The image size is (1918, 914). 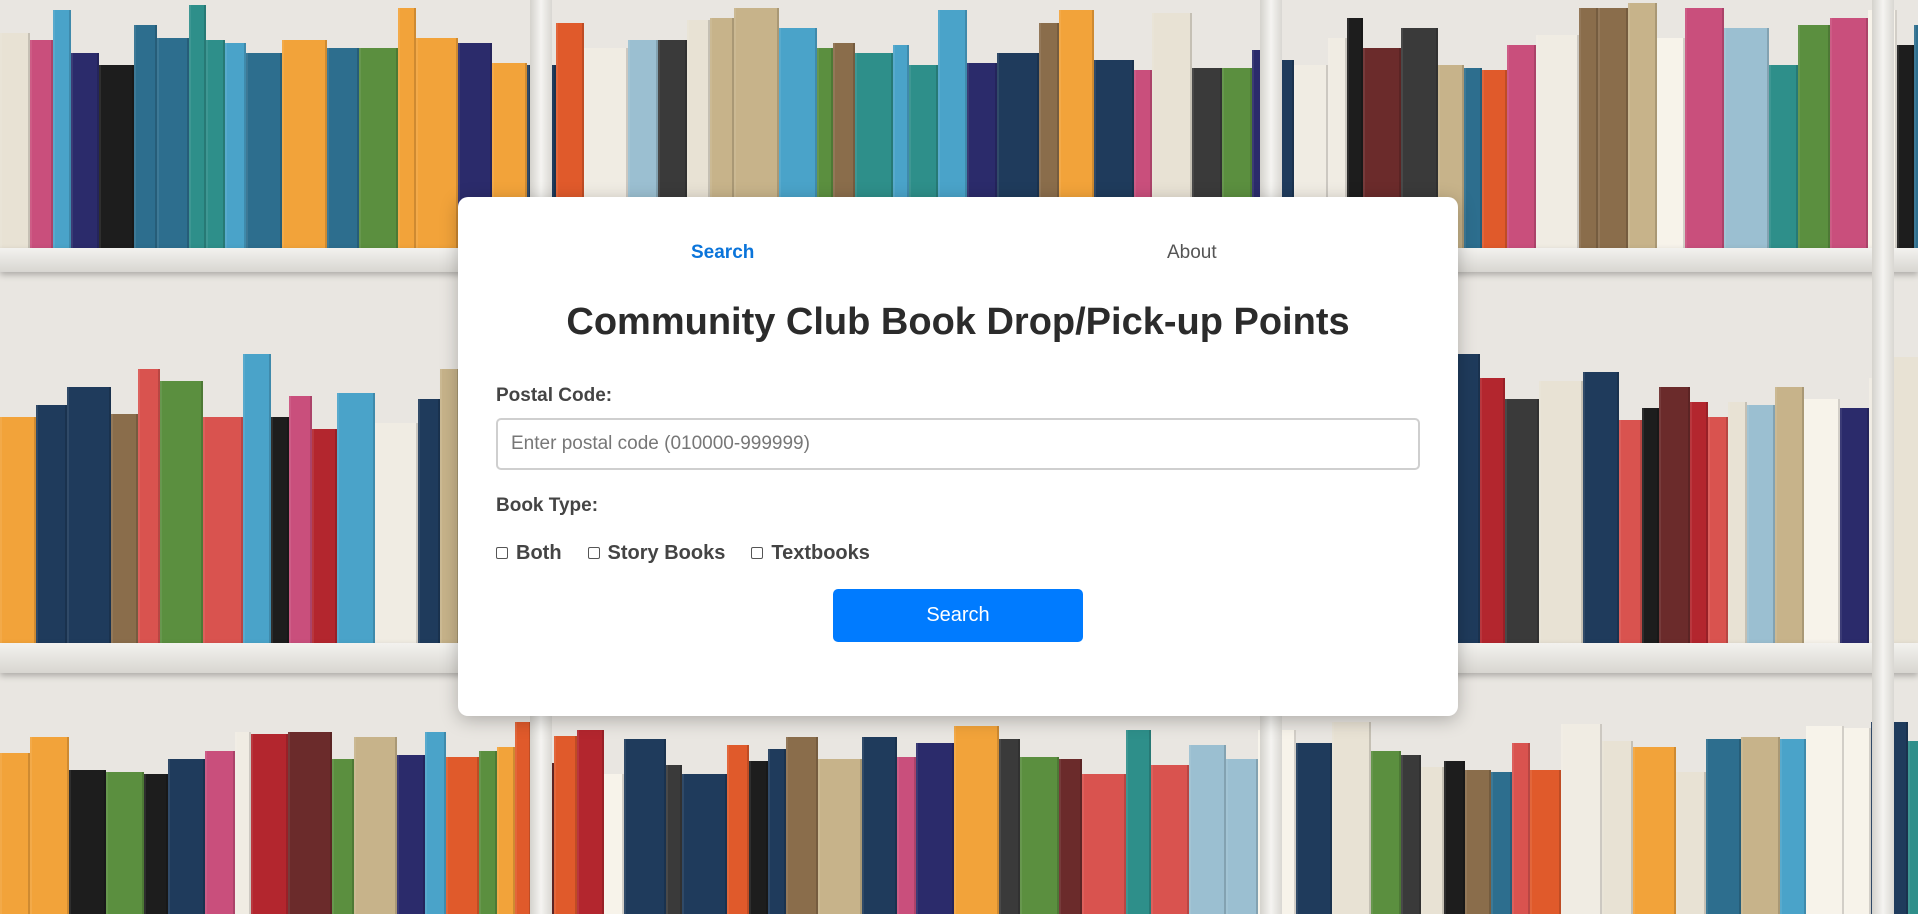 I want to click on book-type-option-textbooks: Textbooks, so click(x=810, y=553).